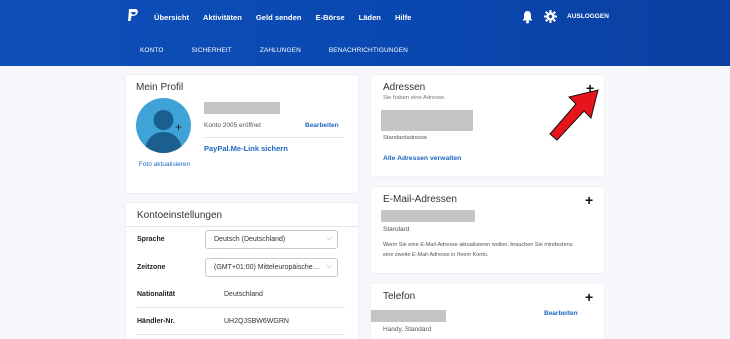  Describe the element at coordinates (280, 50) in the screenshot. I see `tab-zahlungen: ZAHLUNGEN` at that location.